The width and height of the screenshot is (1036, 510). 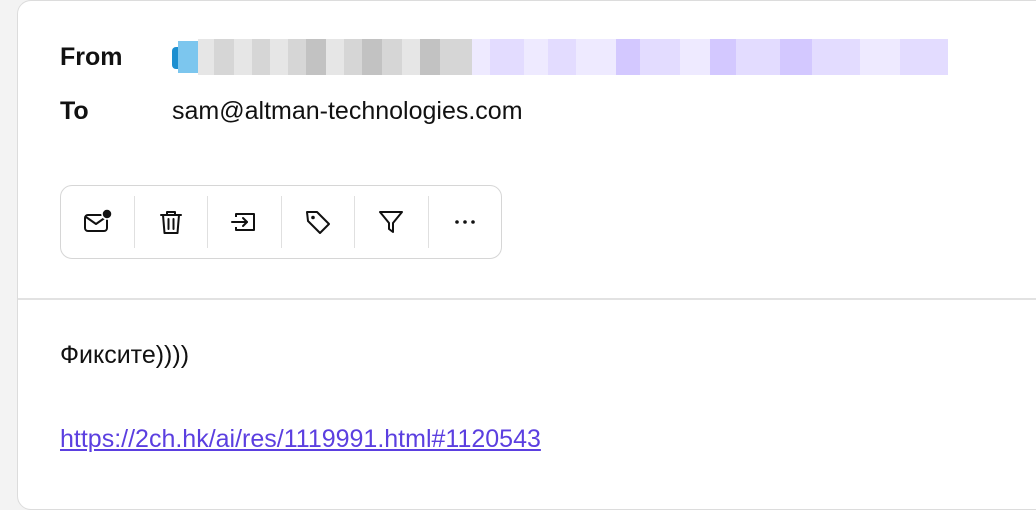 I want to click on more-button, so click(x=465, y=222).